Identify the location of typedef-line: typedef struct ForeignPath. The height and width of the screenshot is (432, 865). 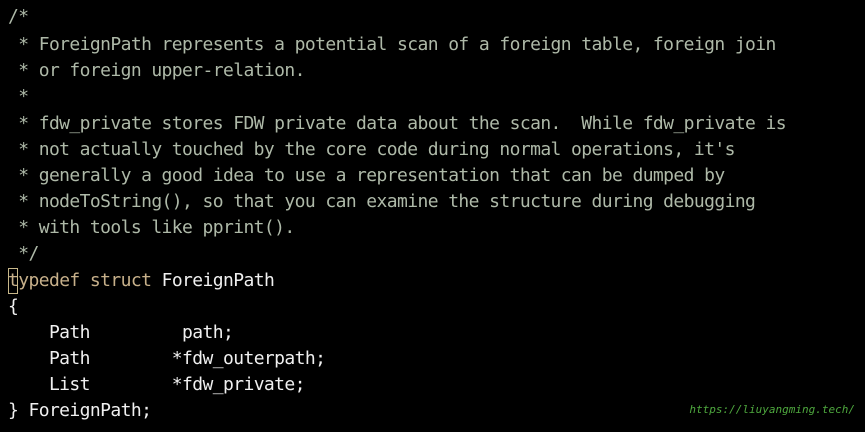
(141, 281).